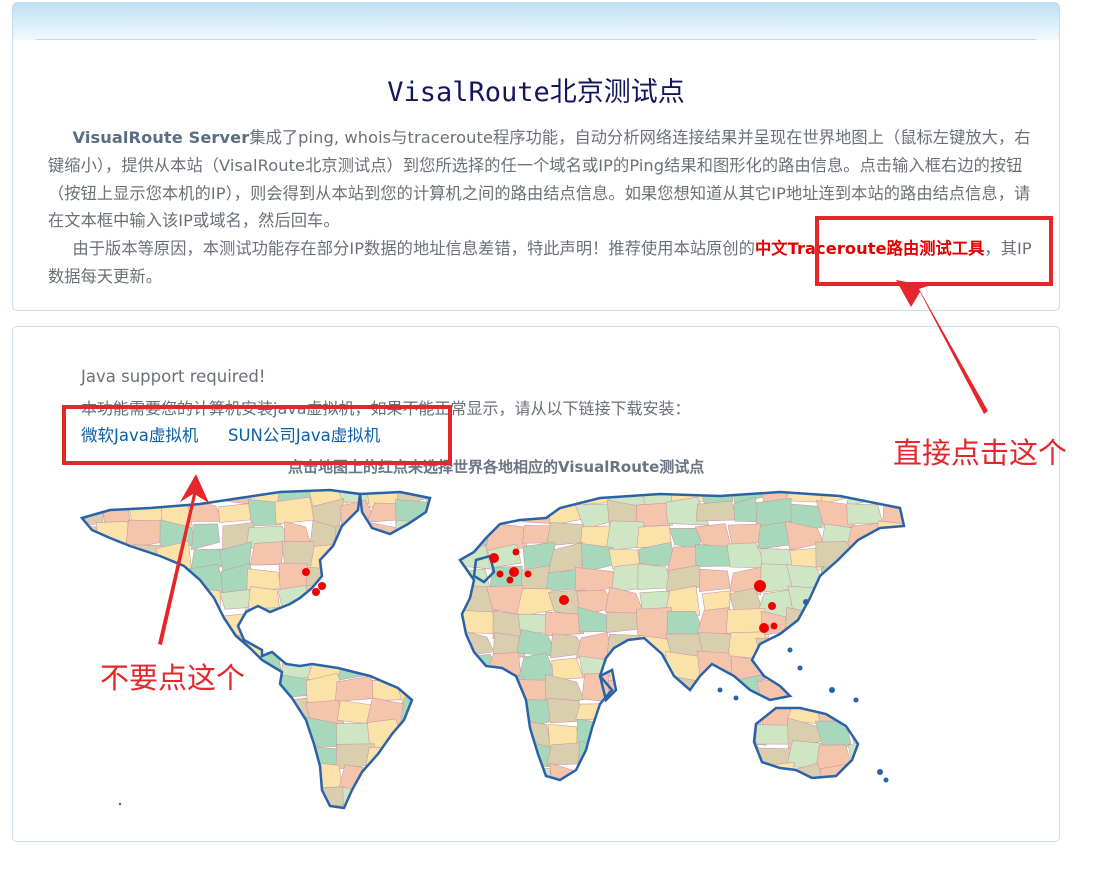 The height and width of the screenshot is (880, 1106). I want to click on annotation-dont-click: 不要点这个, so click(173, 678).